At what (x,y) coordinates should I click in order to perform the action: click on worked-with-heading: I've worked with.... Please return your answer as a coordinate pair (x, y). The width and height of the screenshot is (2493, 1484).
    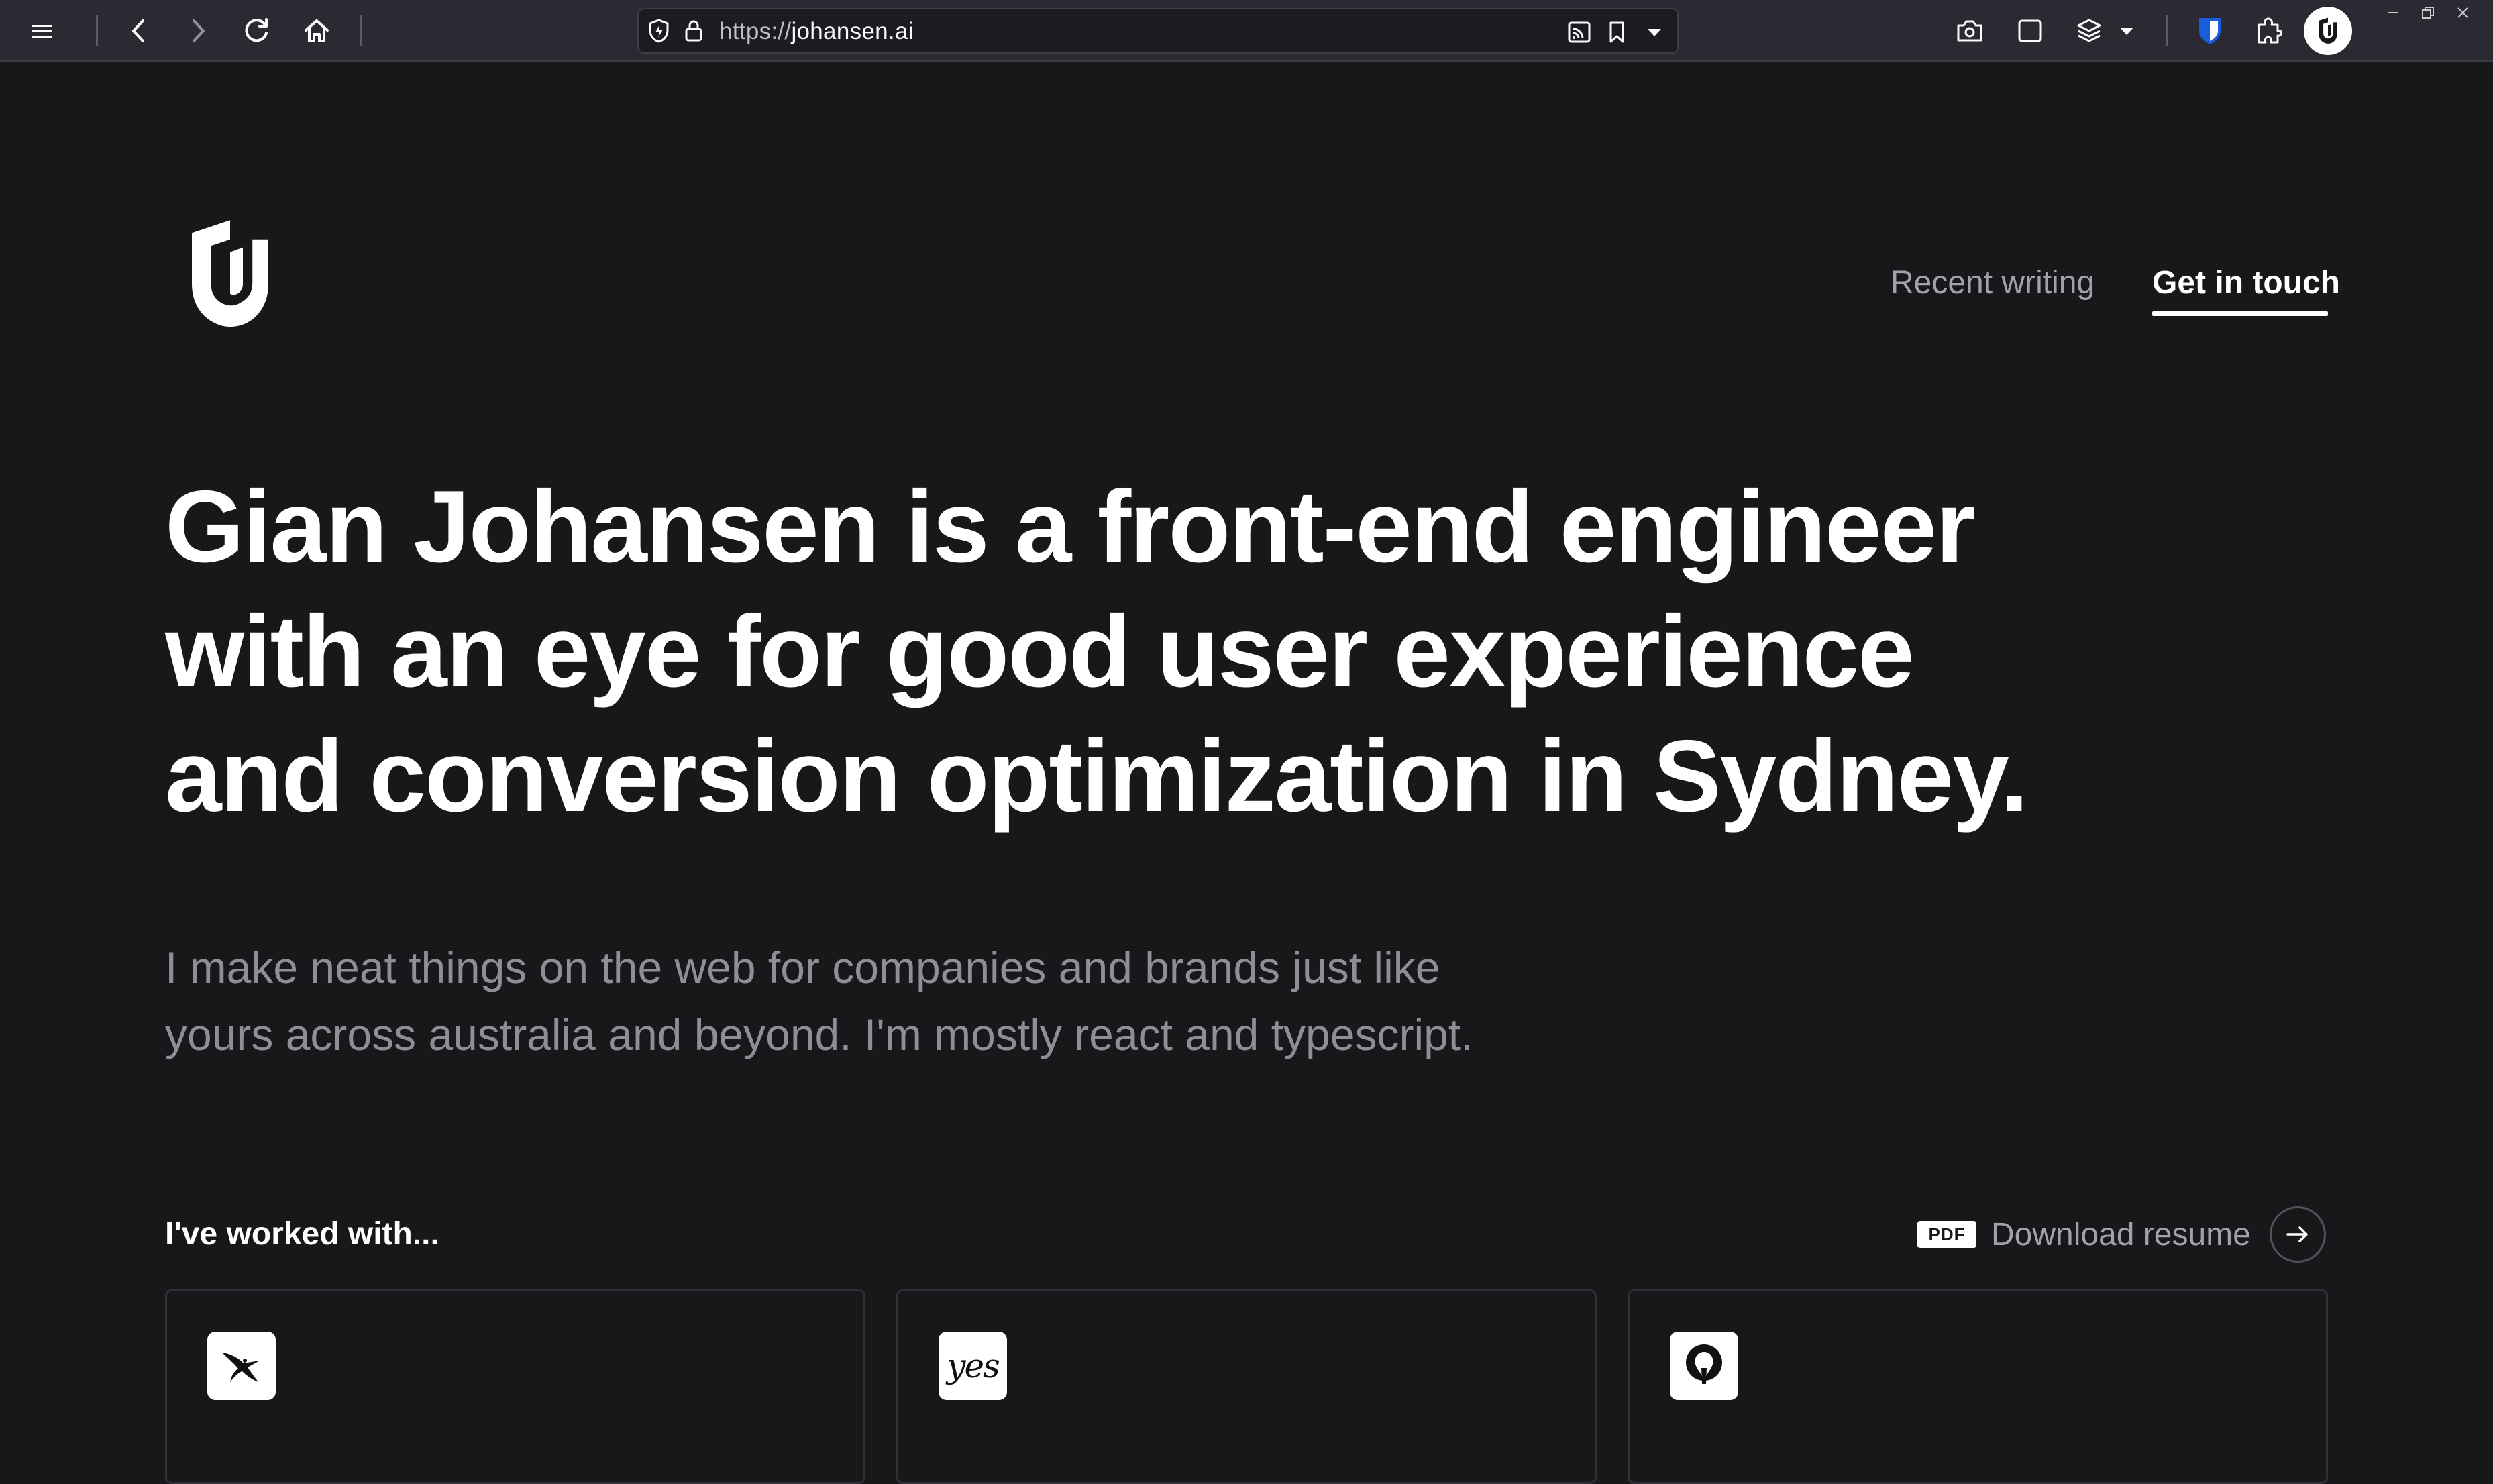
    Looking at the image, I should click on (302, 1234).